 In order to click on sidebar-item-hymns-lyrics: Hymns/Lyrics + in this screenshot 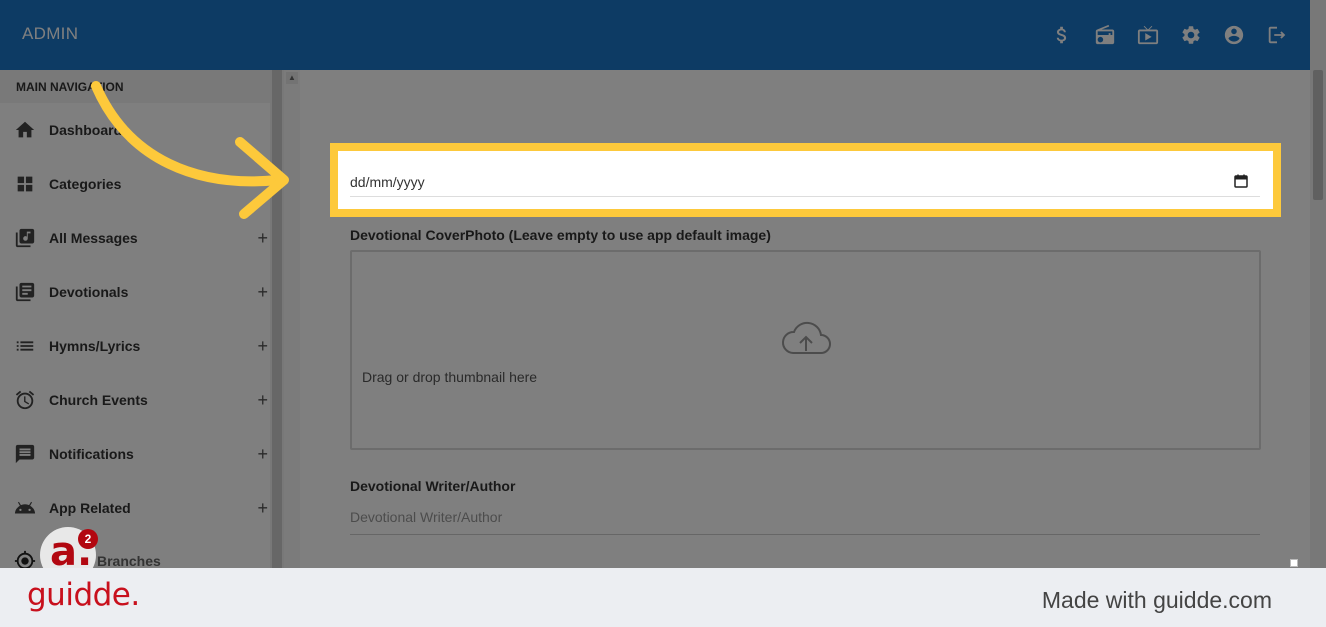, I will do `click(135, 346)`.